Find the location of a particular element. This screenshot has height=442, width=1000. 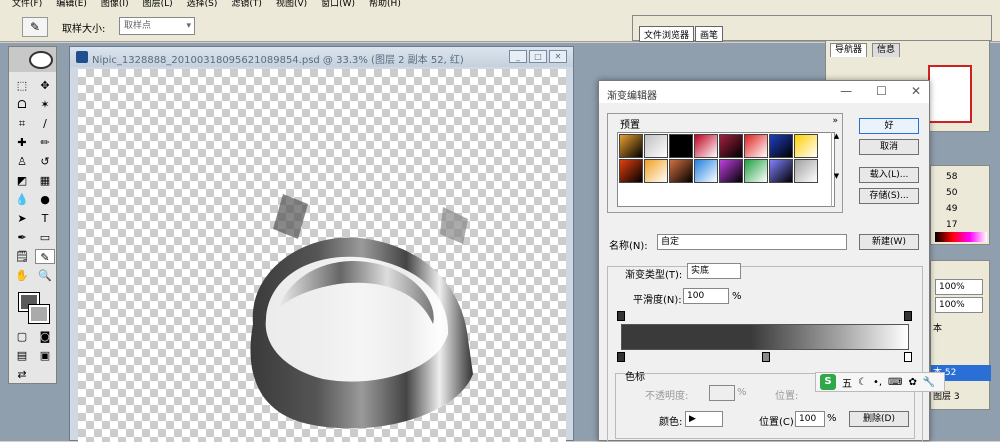

menu-select: 选择(S) is located at coordinates (202, 5).